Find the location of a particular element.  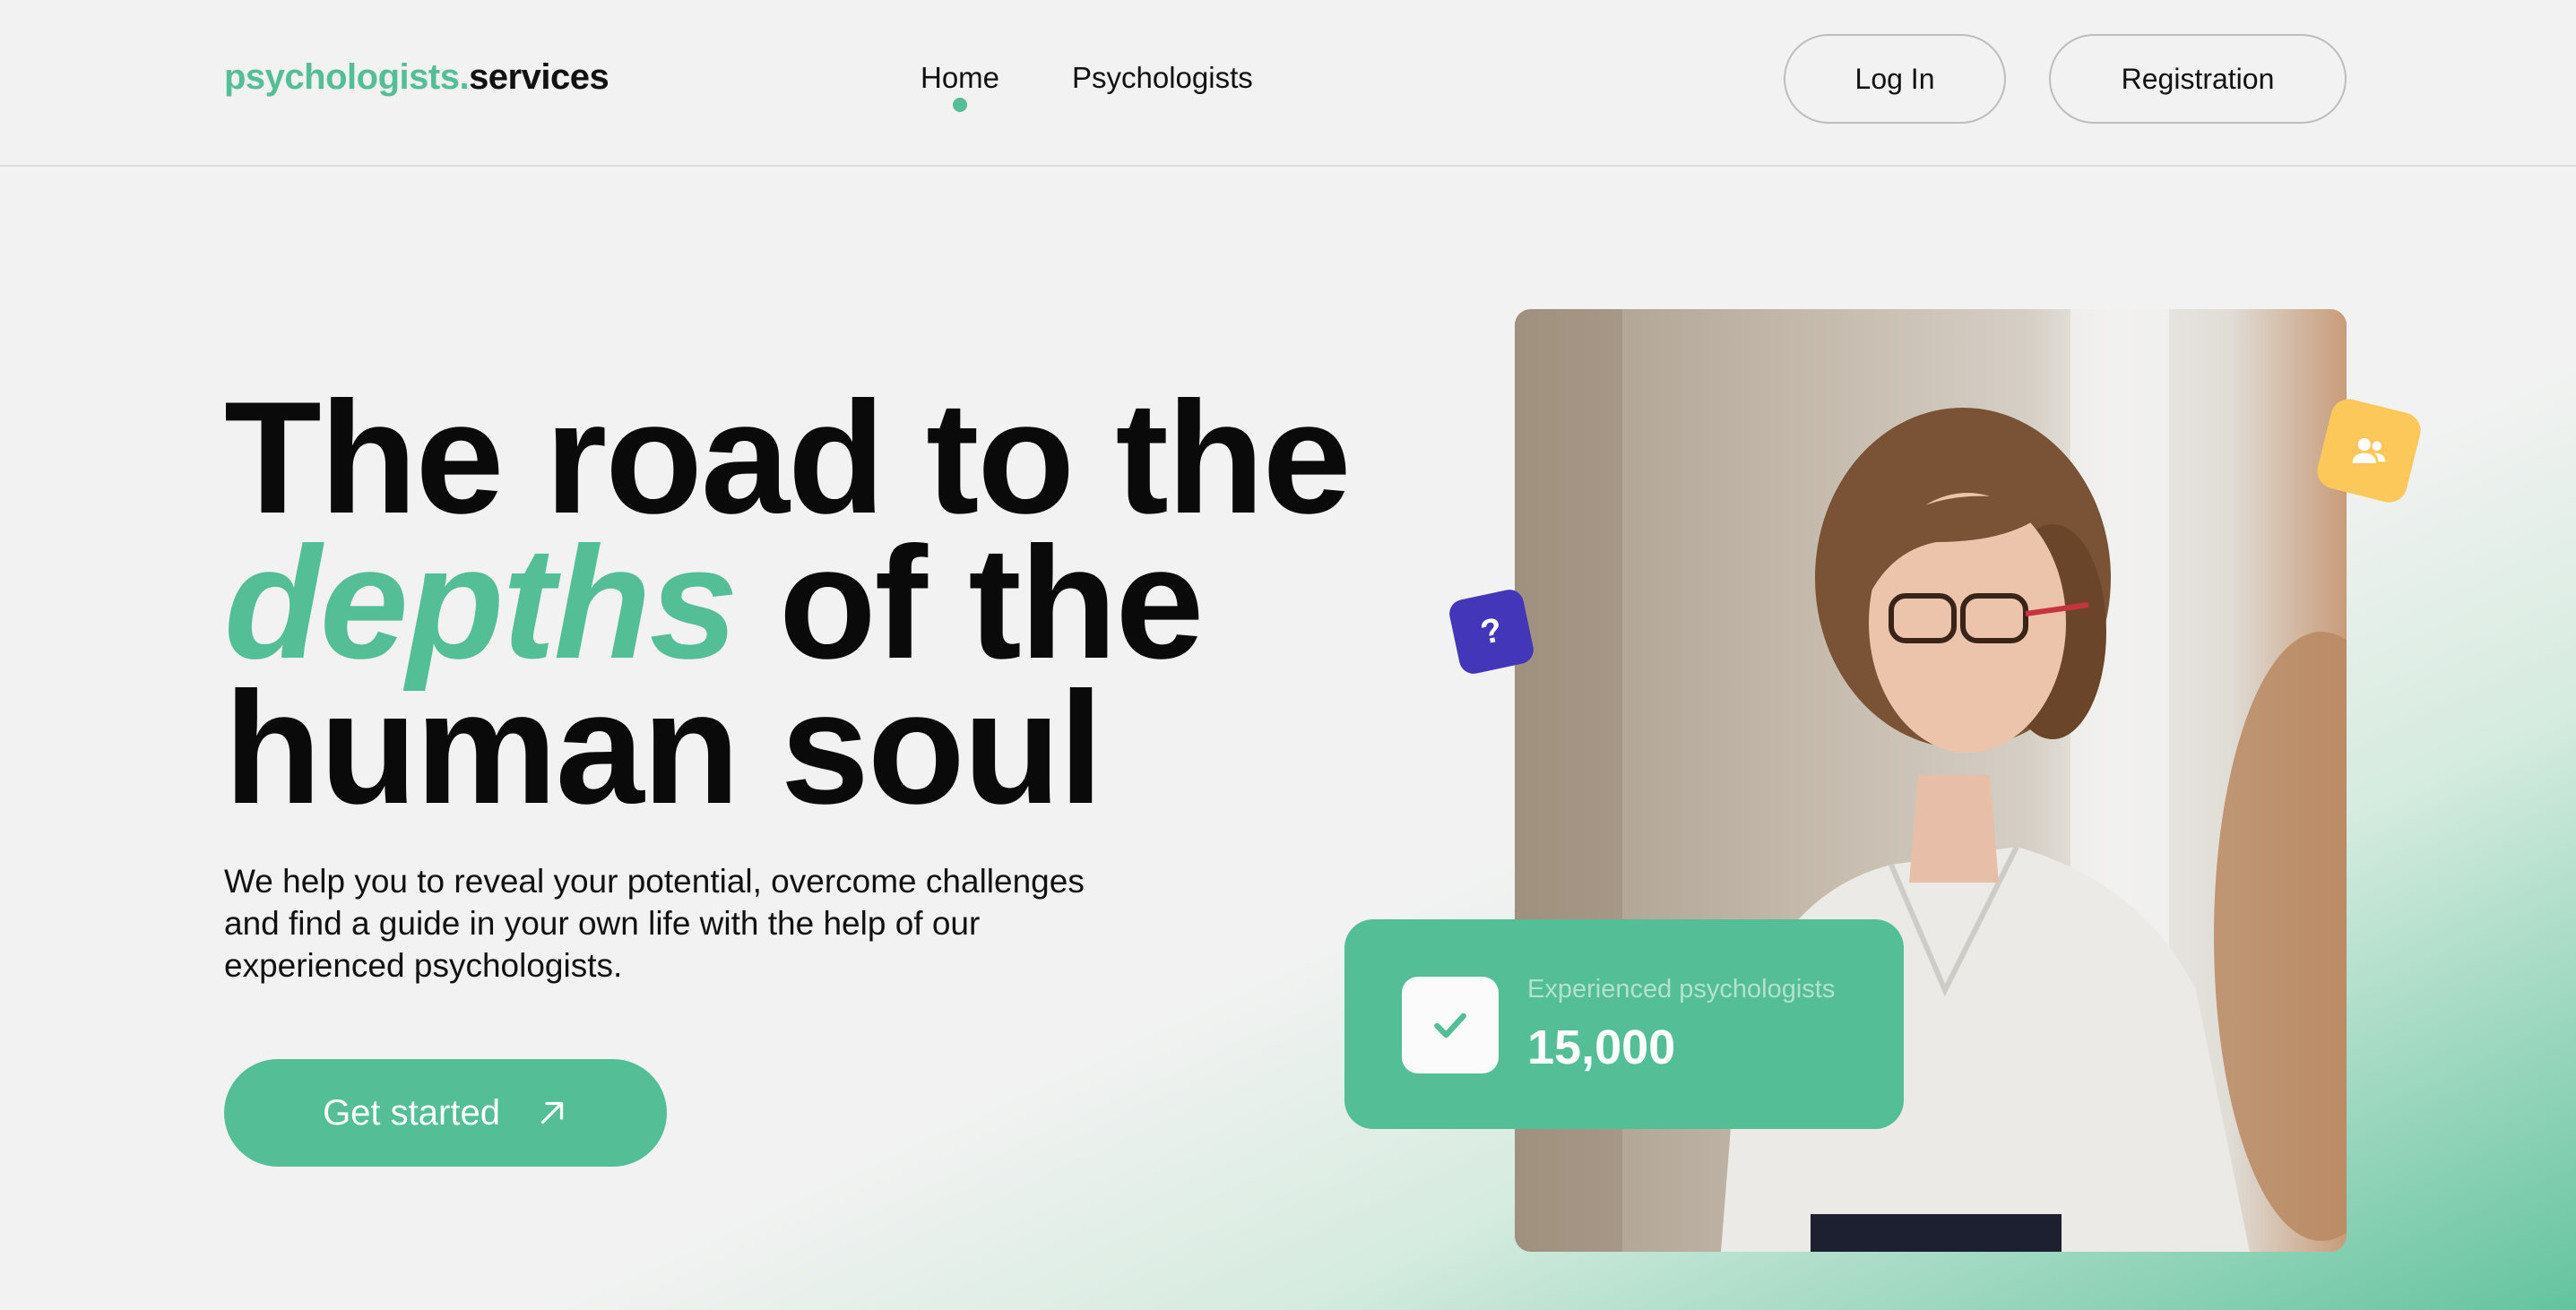

question-mark: ? is located at coordinates (1491, 631).